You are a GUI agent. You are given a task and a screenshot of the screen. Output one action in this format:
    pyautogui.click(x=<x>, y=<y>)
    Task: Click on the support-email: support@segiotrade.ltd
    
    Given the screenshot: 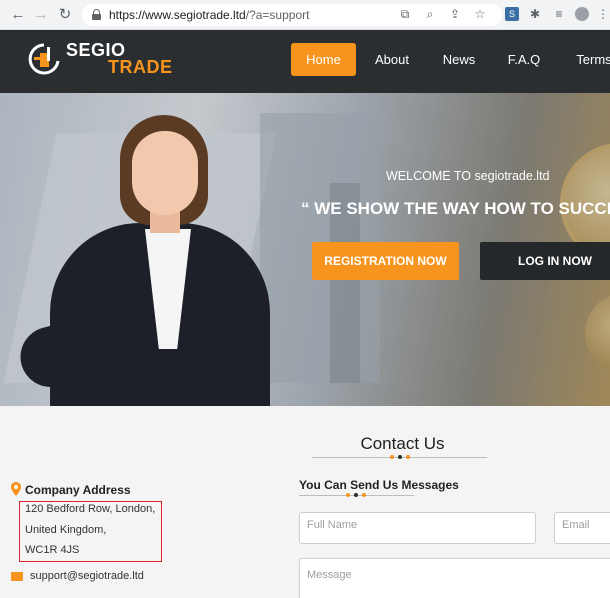 What is the action you would take?
    pyautogui.click(x=87, y=576)
    